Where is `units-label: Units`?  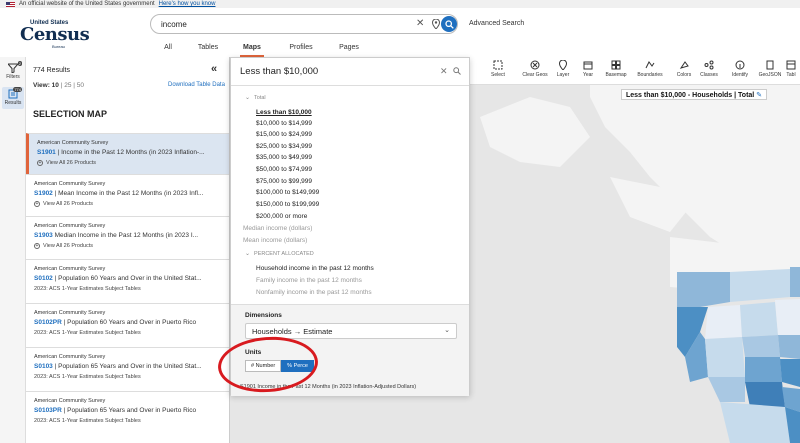 units-label: Units is located at coordinates (253, 352).